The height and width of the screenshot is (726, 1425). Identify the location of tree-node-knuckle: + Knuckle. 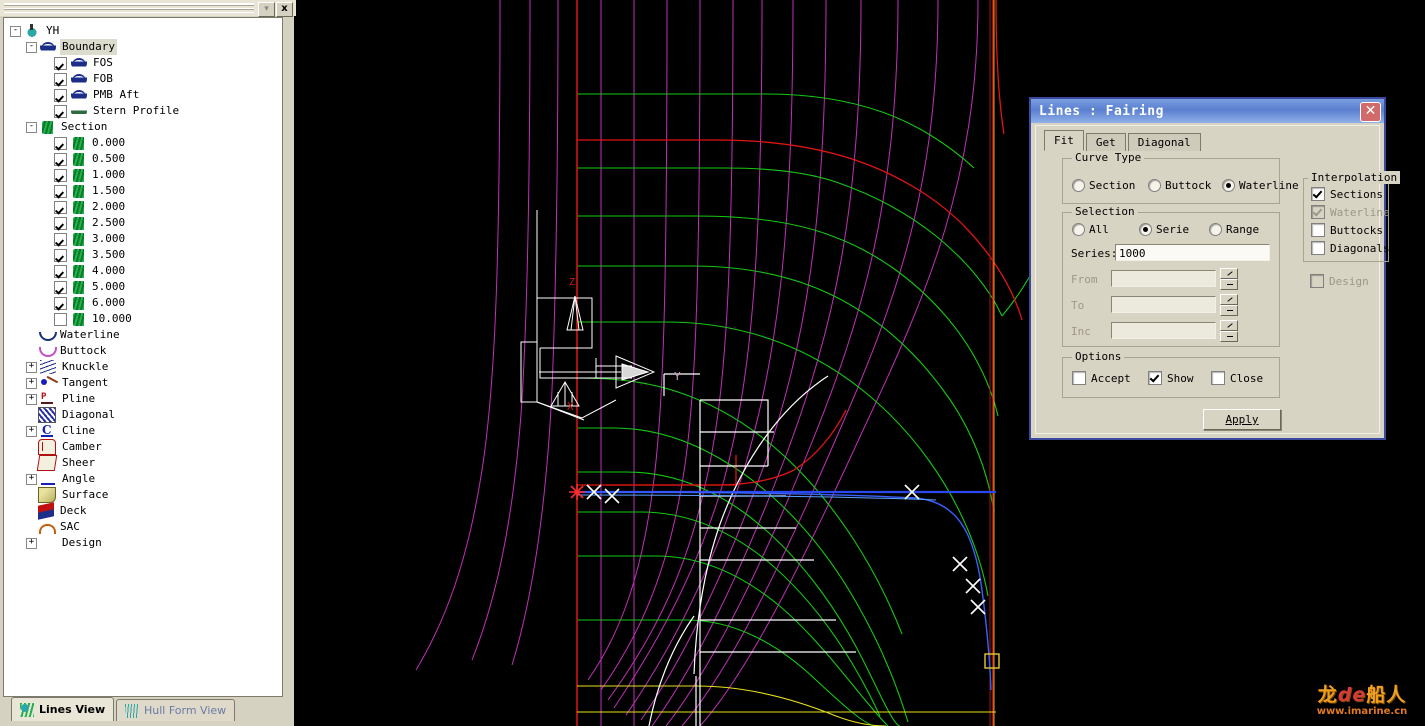
(146, 367).